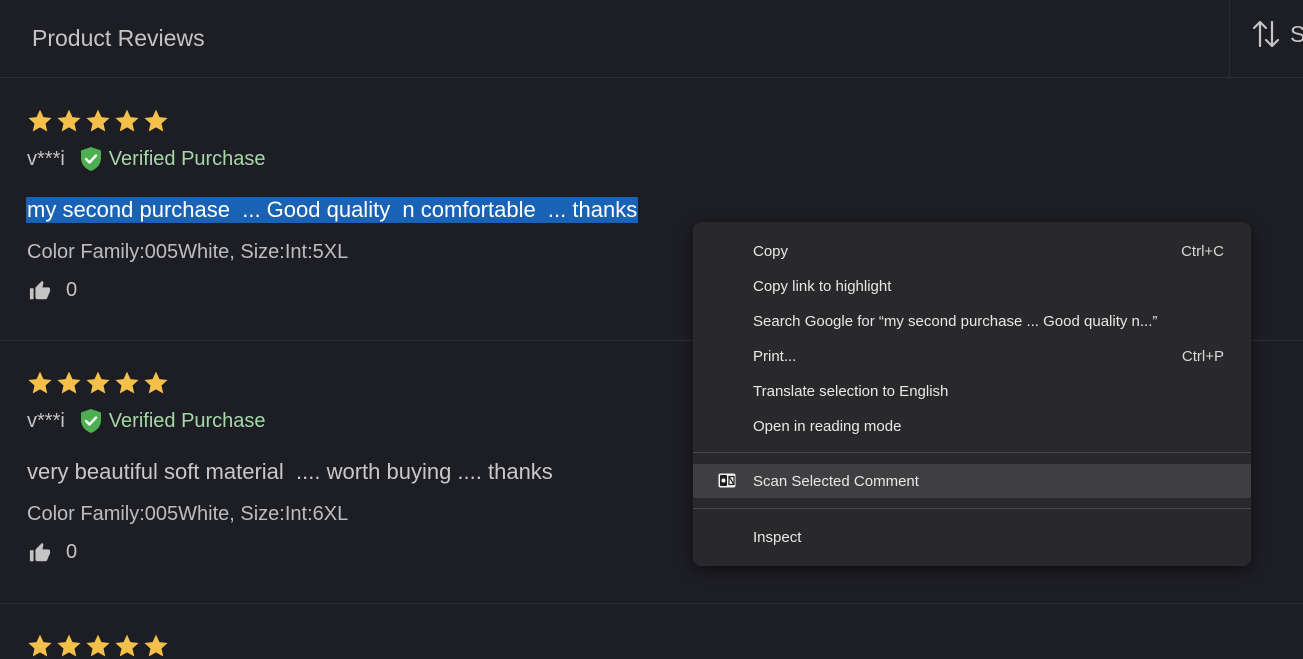 This screenshot has width=1303, height=659. I want to click on menu-item-scan-selected-comment: Scan Selected Comment, so click(972, 481).